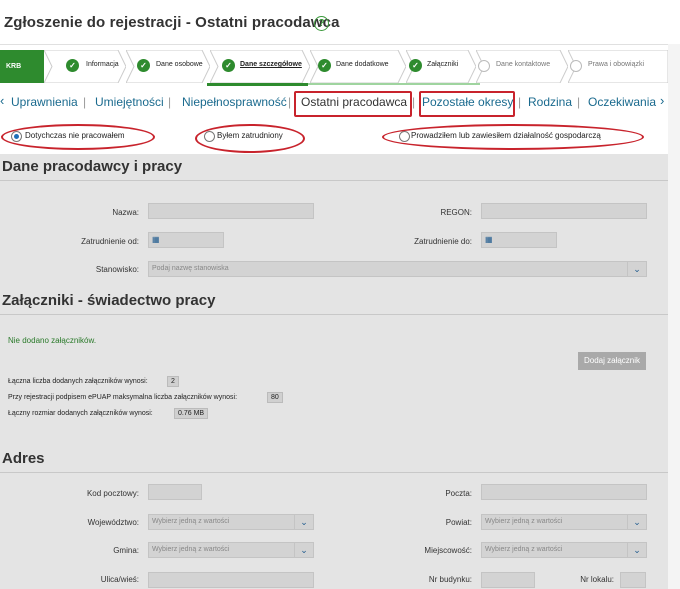  Describe the element at coordinates (234, 102) in the screenshot. I see `tab-niepelnosprawnosc: Niepełnosprawność` at that location.